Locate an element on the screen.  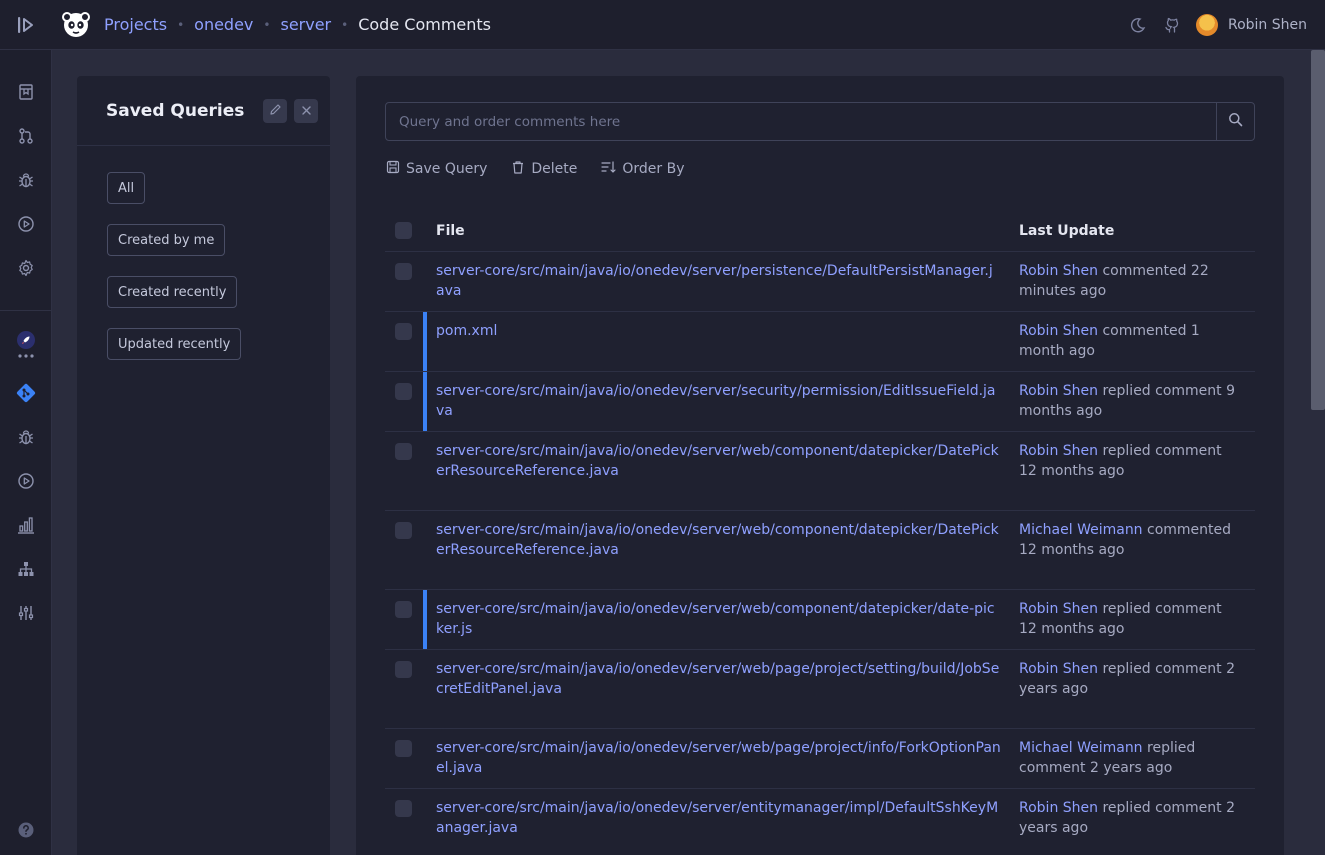
last-update: Robin Shen replied comment 12 months ago is located at coordinates (1129, 461).